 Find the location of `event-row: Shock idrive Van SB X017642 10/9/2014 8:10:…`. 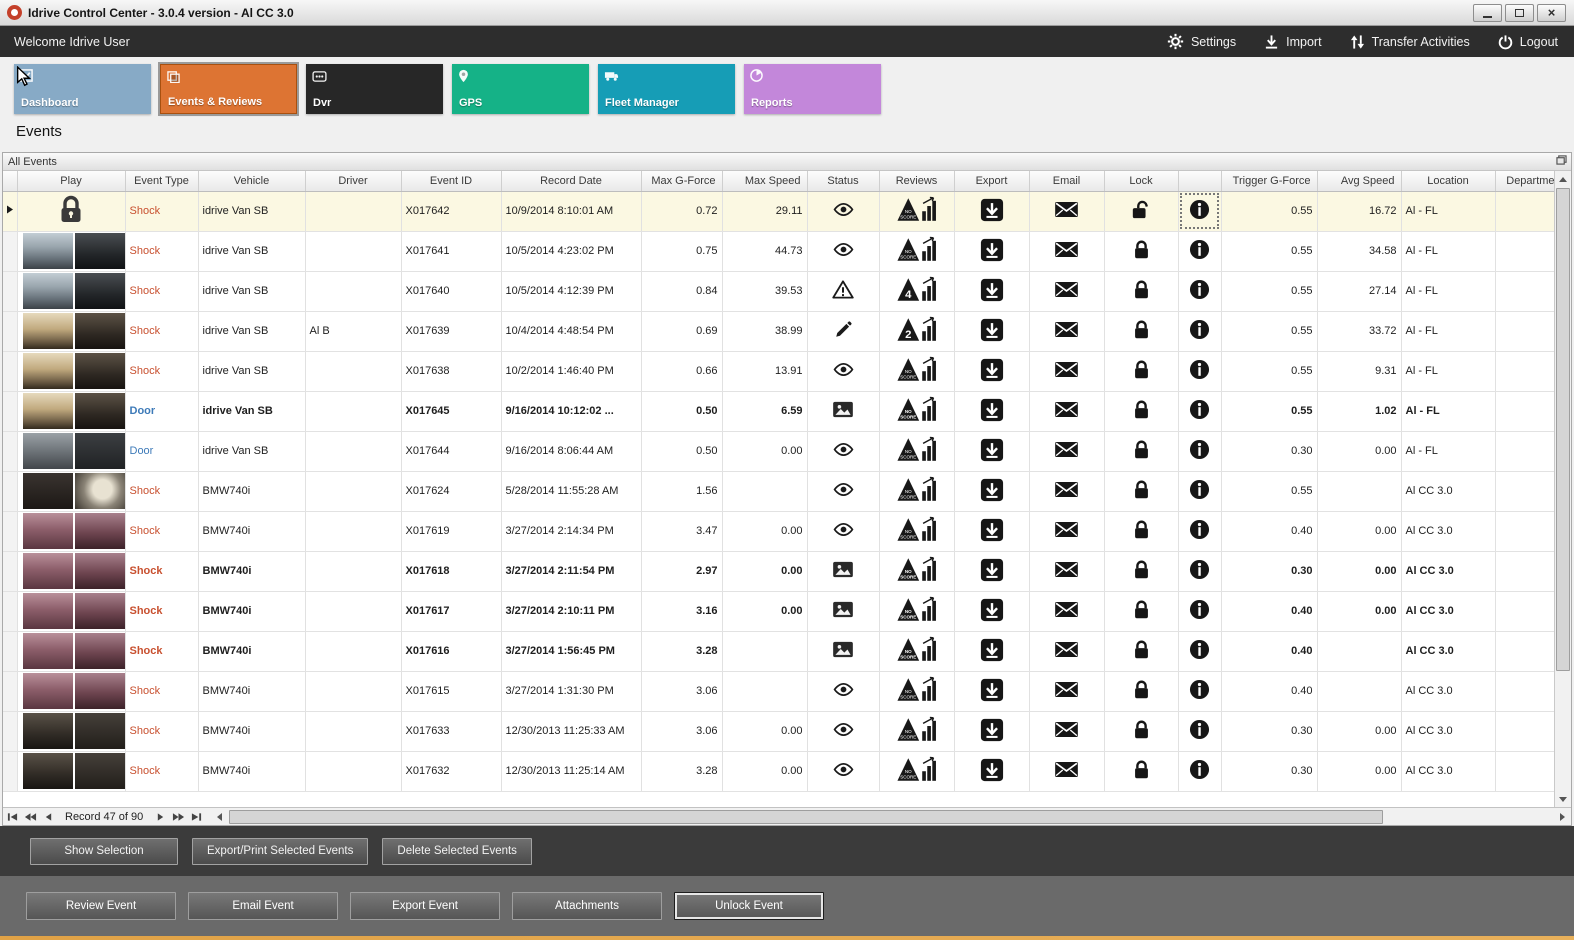

event-row: Shock idrive Van SB X017642 10/9/2014 8:10:… is located at coordinates (779, 211).